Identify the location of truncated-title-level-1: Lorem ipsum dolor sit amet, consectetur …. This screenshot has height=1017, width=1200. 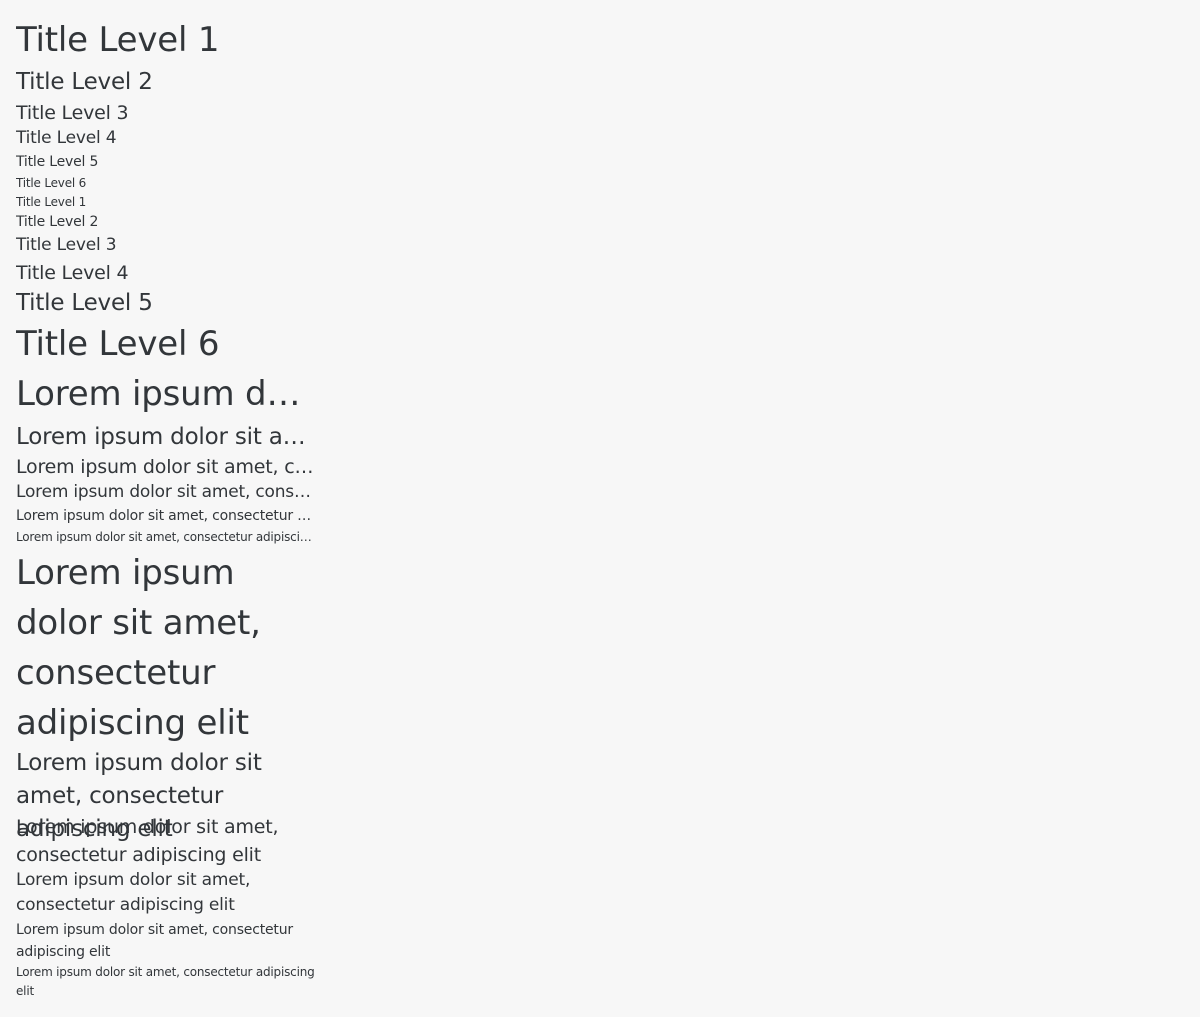
(166, 394).